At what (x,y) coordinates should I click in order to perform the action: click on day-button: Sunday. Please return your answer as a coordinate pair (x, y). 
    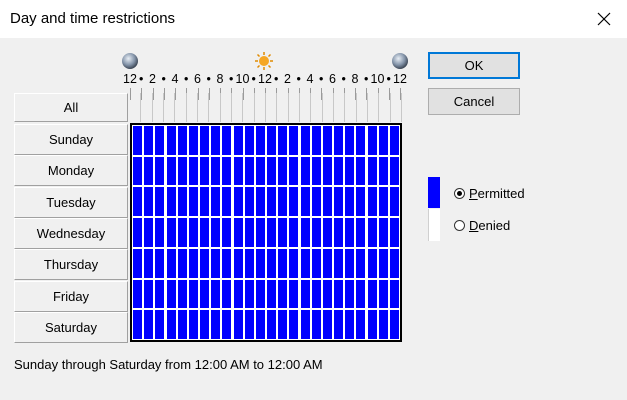
    Looking at the image, I should click on (71, 139).